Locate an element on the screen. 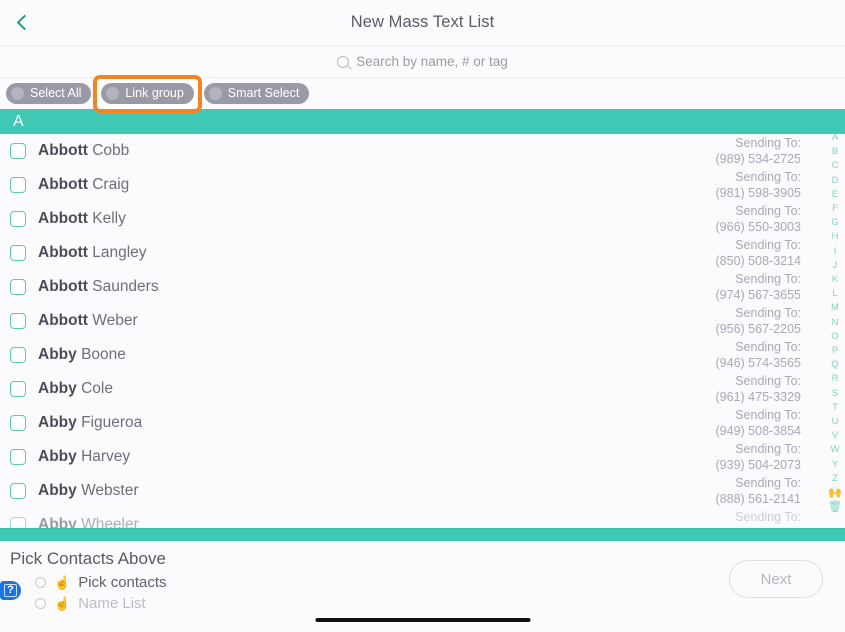  alpha-index-emoji: 🗑 is located at coordinates (835, 507).